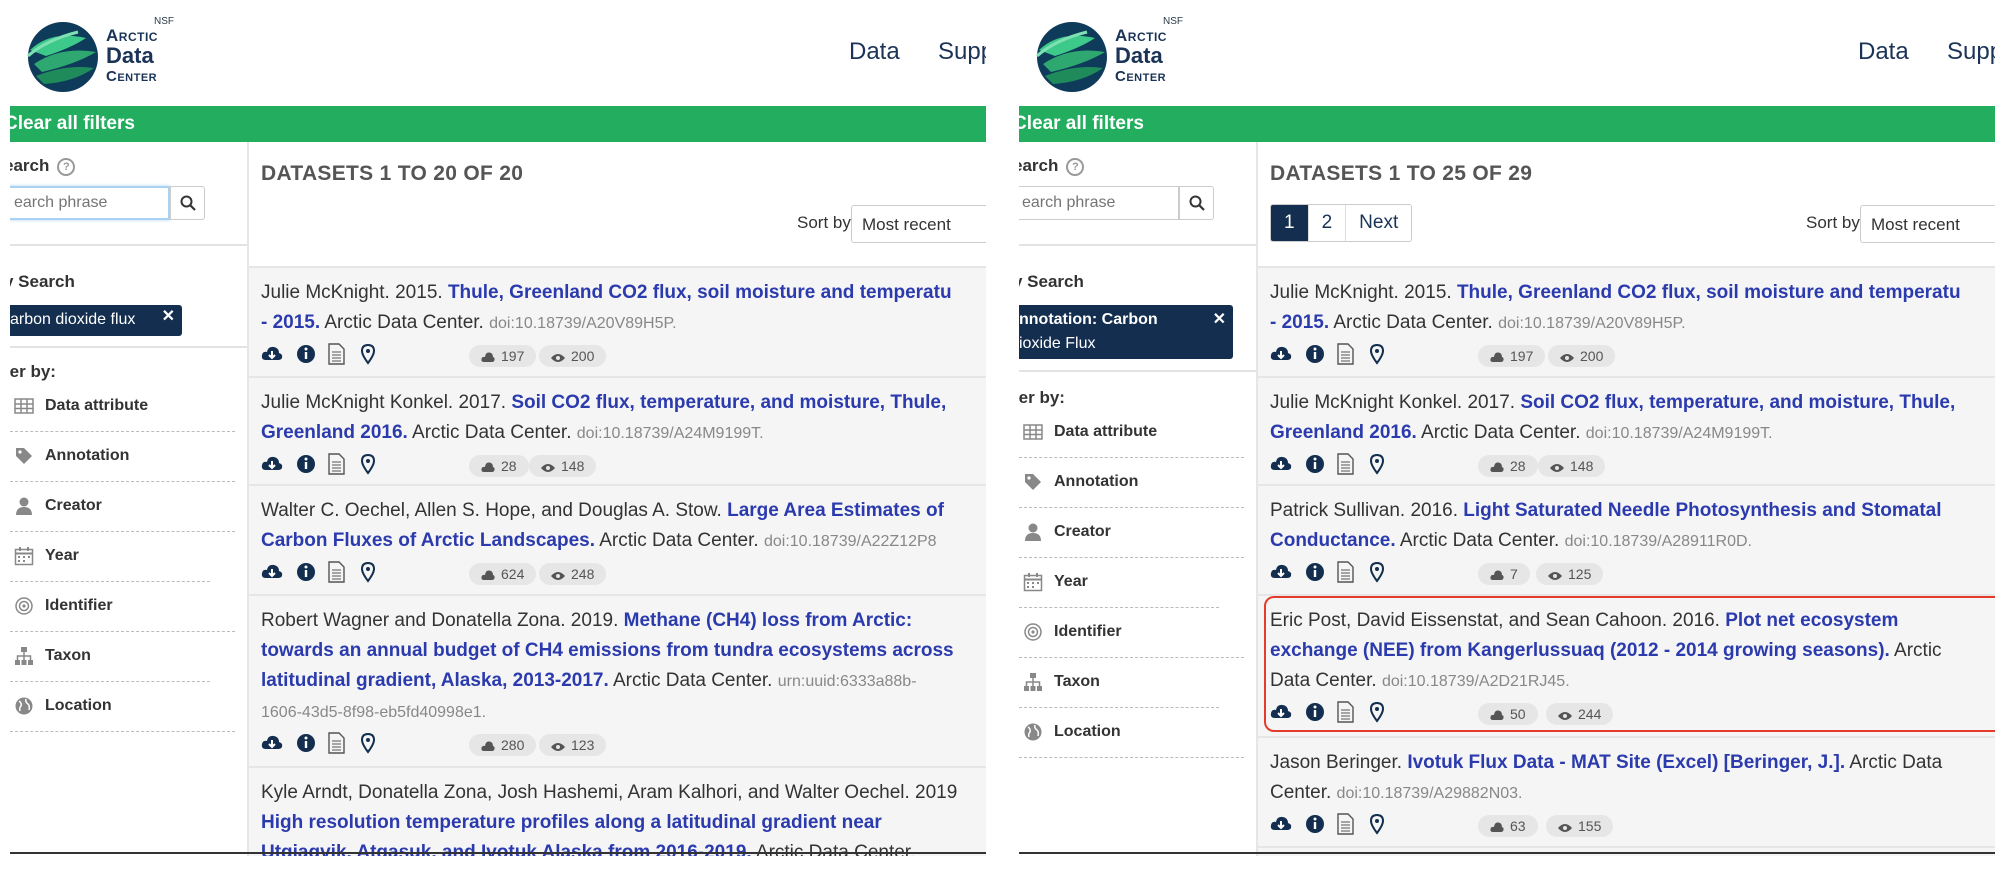  Describe the element at coordinates (1658, 541) in the screenshot. I see `result-doi: doi:10.18739/A28911R0D.` at that location.